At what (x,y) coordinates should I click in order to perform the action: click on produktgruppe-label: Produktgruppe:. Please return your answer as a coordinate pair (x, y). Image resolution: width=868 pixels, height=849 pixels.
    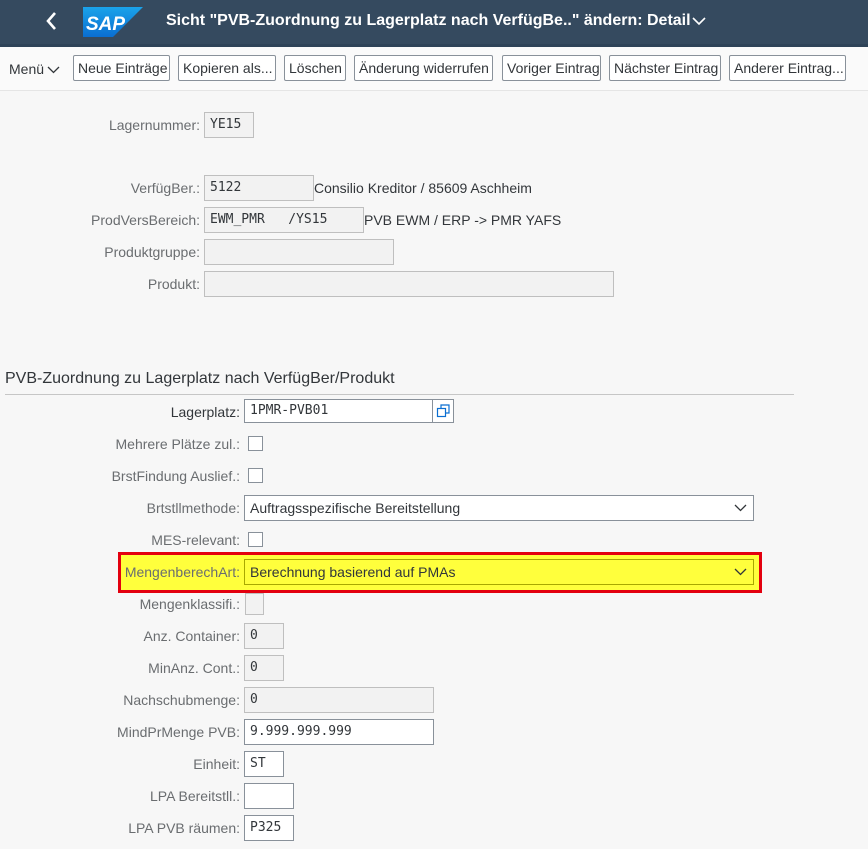
    Looking at the image, I should click on (152, 252).